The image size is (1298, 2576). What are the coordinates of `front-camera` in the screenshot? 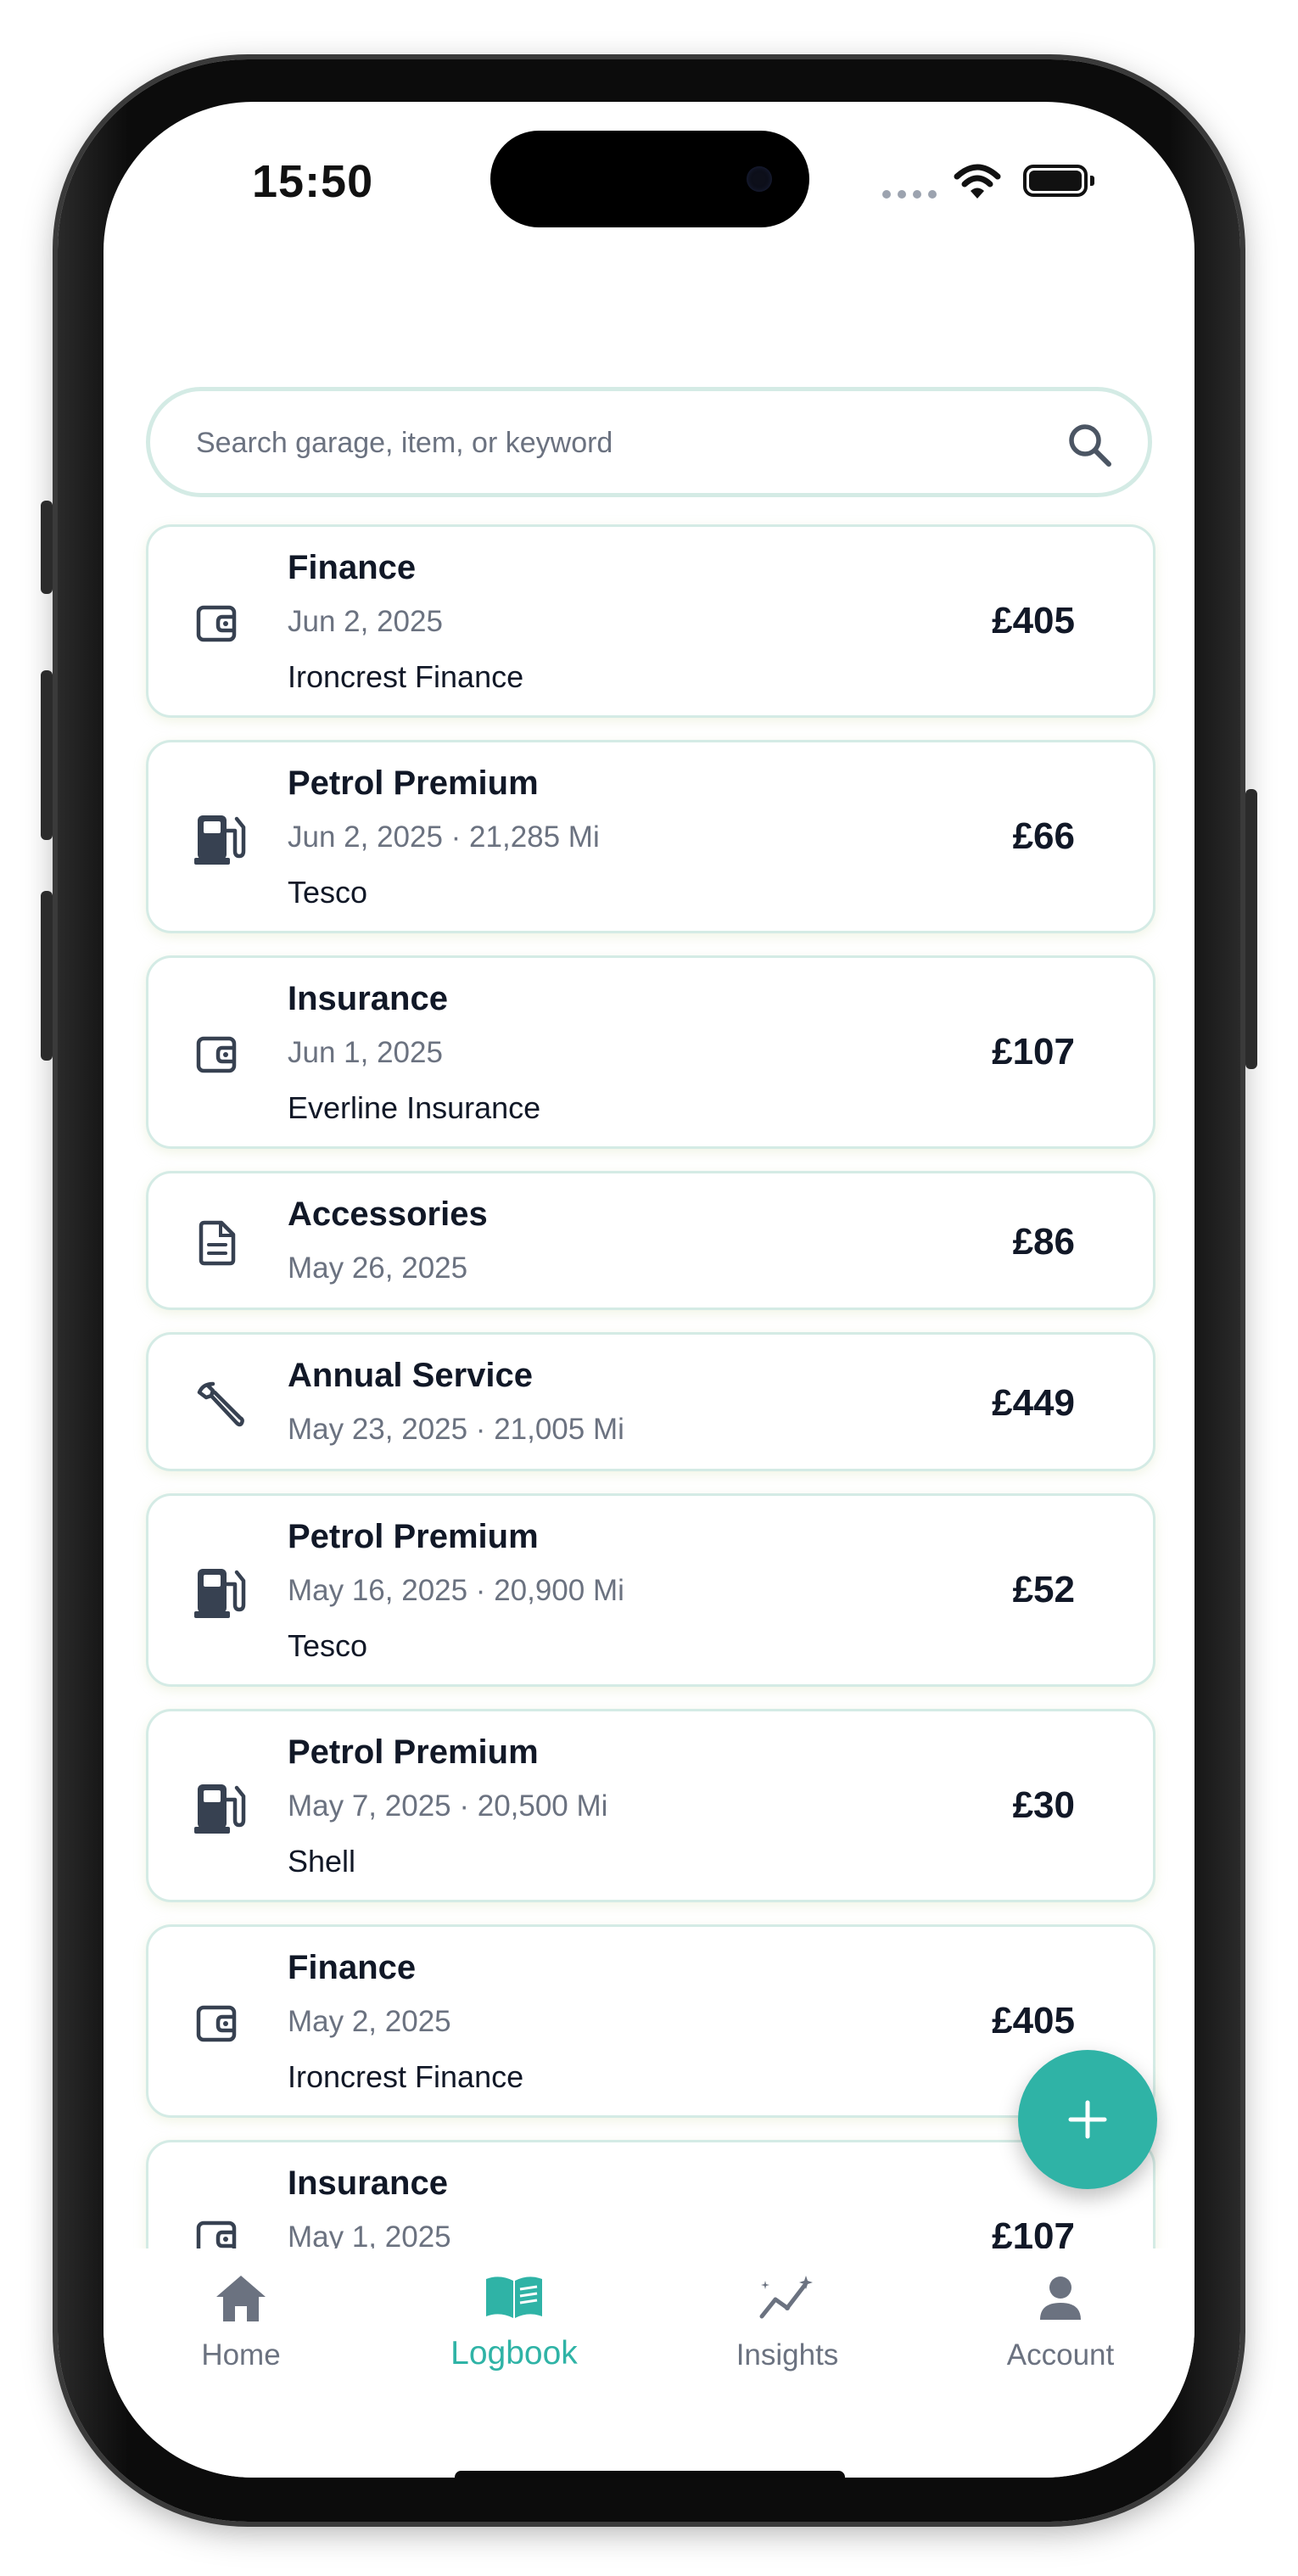 It's located at (759, 179).